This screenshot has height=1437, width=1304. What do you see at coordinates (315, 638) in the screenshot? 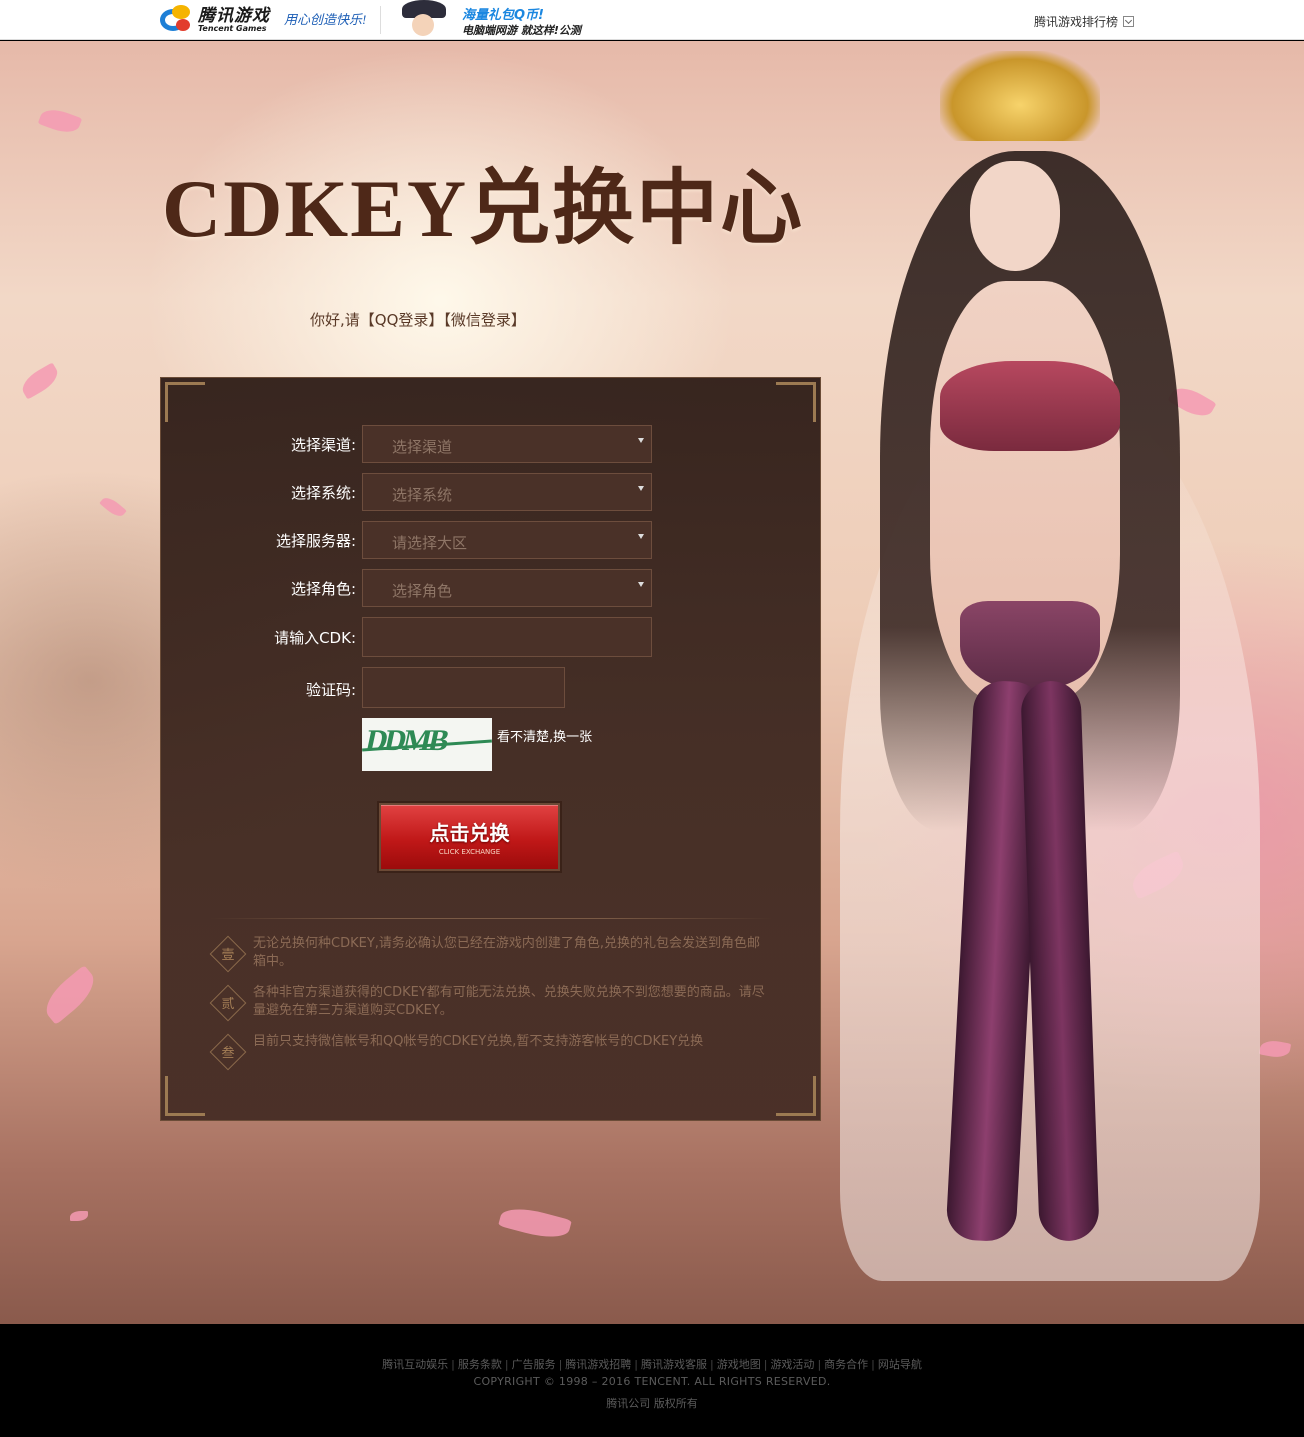
I see `cdk-label: 请输入CDK:` at bounding box center [315, 638].